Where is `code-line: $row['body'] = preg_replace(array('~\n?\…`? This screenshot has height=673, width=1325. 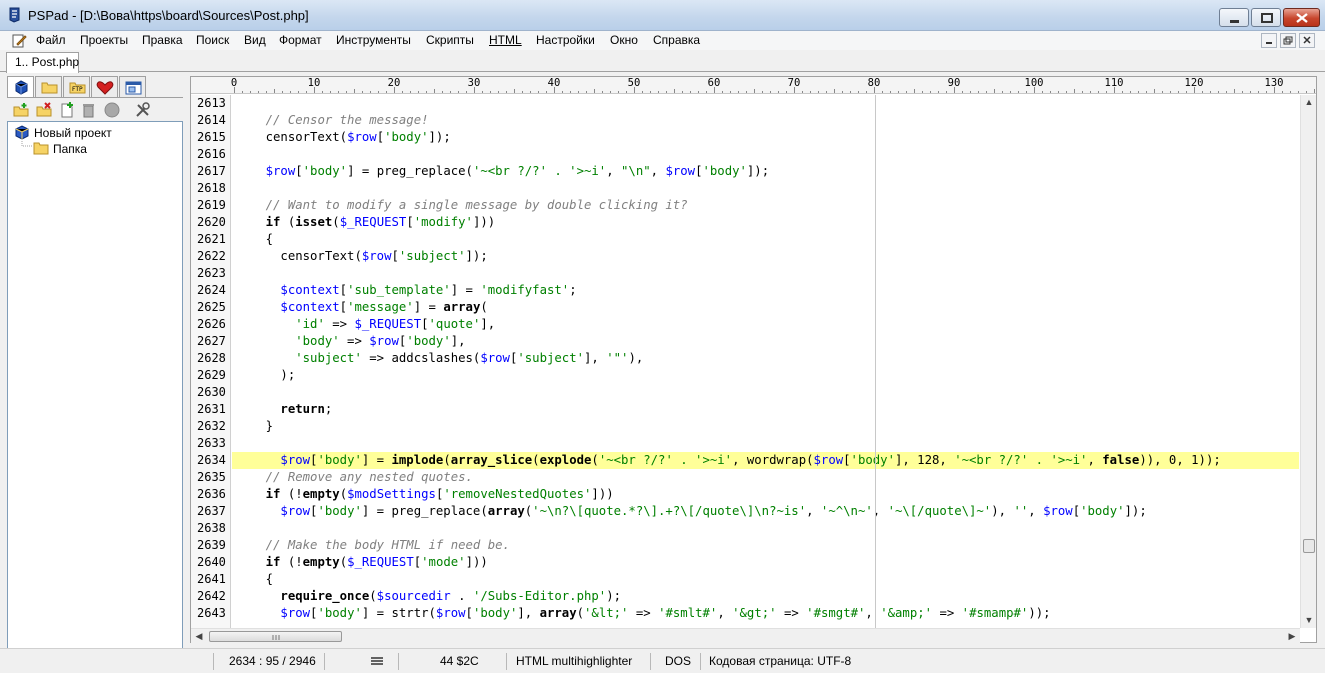
code-line: $row['body'] = preg_replace(array('~\n?\… is located at coordinates (765, 511).